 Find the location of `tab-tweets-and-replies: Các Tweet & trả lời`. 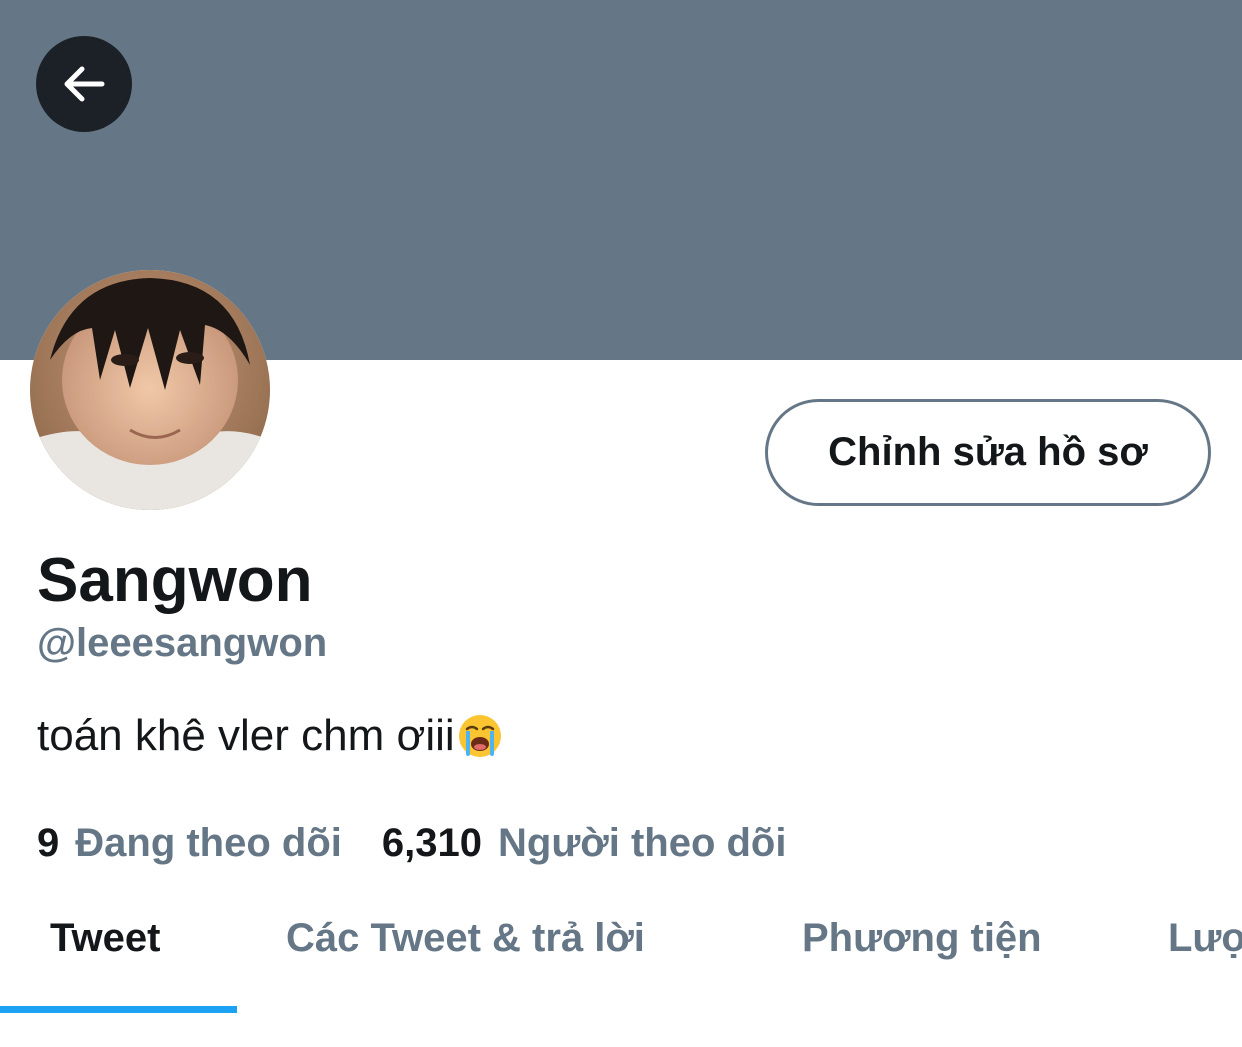

tab-tweets-and-replies: Các Tweet & trả lời is located at coordinates (465, 938).